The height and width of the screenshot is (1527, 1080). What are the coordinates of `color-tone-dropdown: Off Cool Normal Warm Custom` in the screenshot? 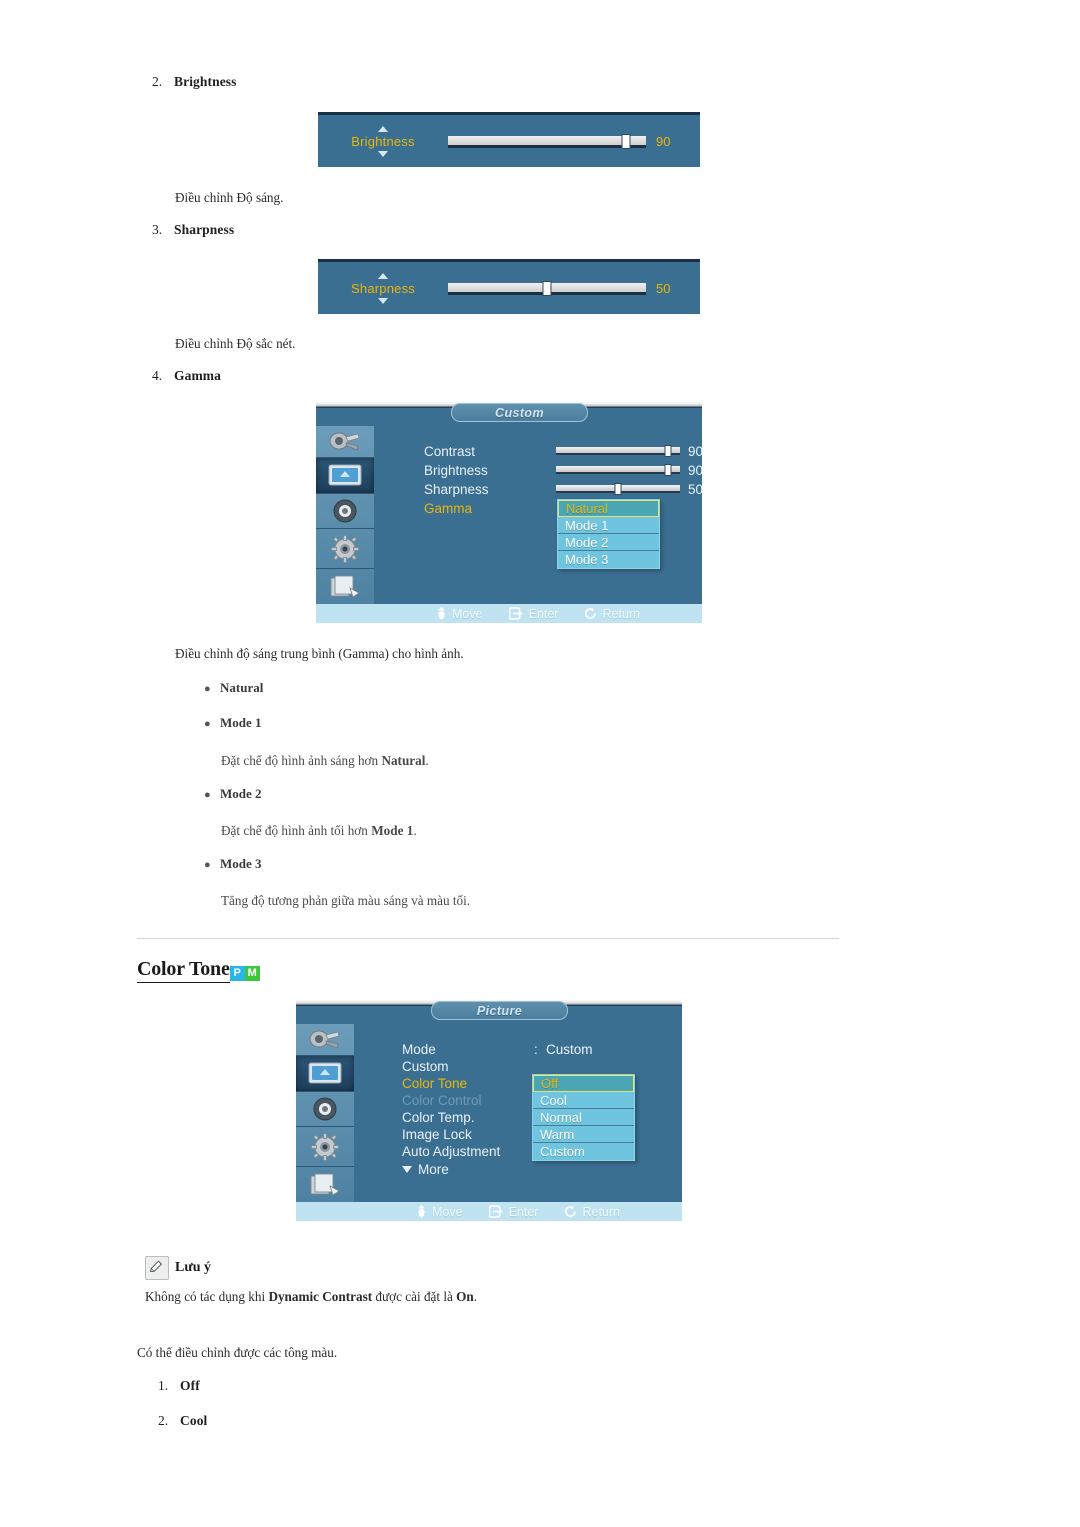 It's located at (583, 1117).